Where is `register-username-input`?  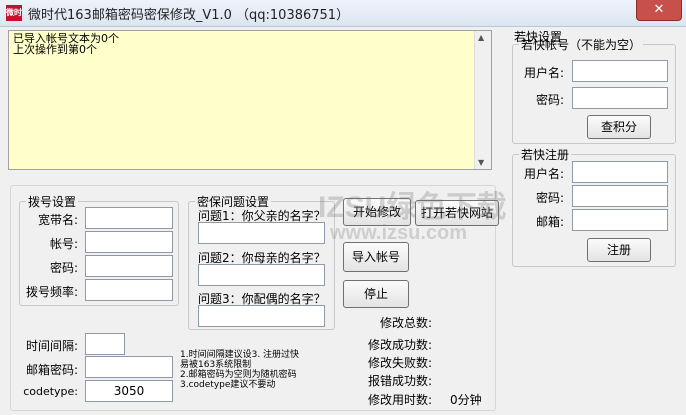
register-username-input is located at coordinates (620, 172).